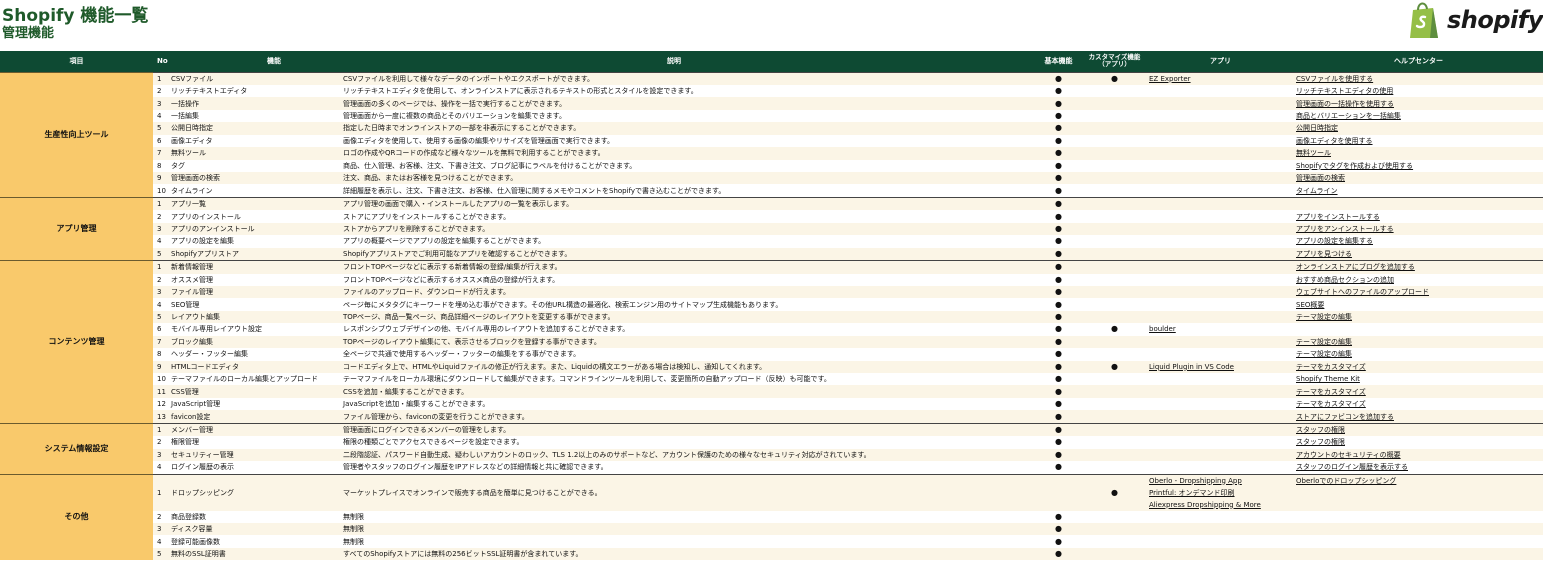 The height and width of the screenshot is (569, 1543). I want to click on feature-description: Shopifyアプリストアでご利用可能なアプリを確認することができます。, so click(688, 254).